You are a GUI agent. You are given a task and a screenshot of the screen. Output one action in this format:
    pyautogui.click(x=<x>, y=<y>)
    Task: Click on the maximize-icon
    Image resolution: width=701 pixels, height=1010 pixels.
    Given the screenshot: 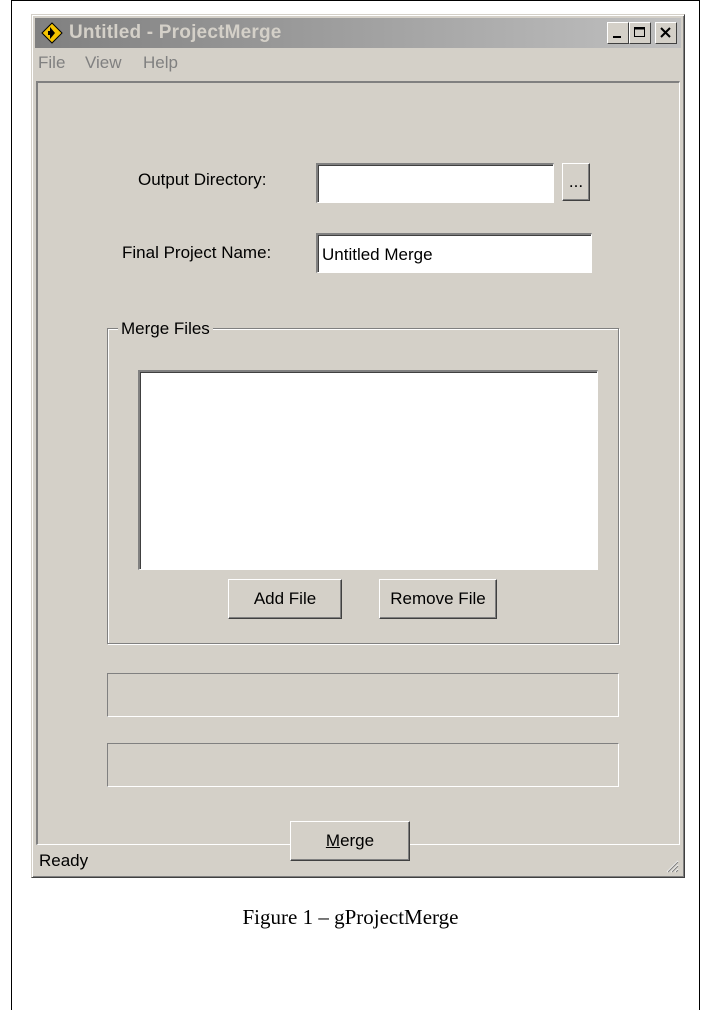 What is the action you would take?
    pyautogui.click(x=639, y=32)
    